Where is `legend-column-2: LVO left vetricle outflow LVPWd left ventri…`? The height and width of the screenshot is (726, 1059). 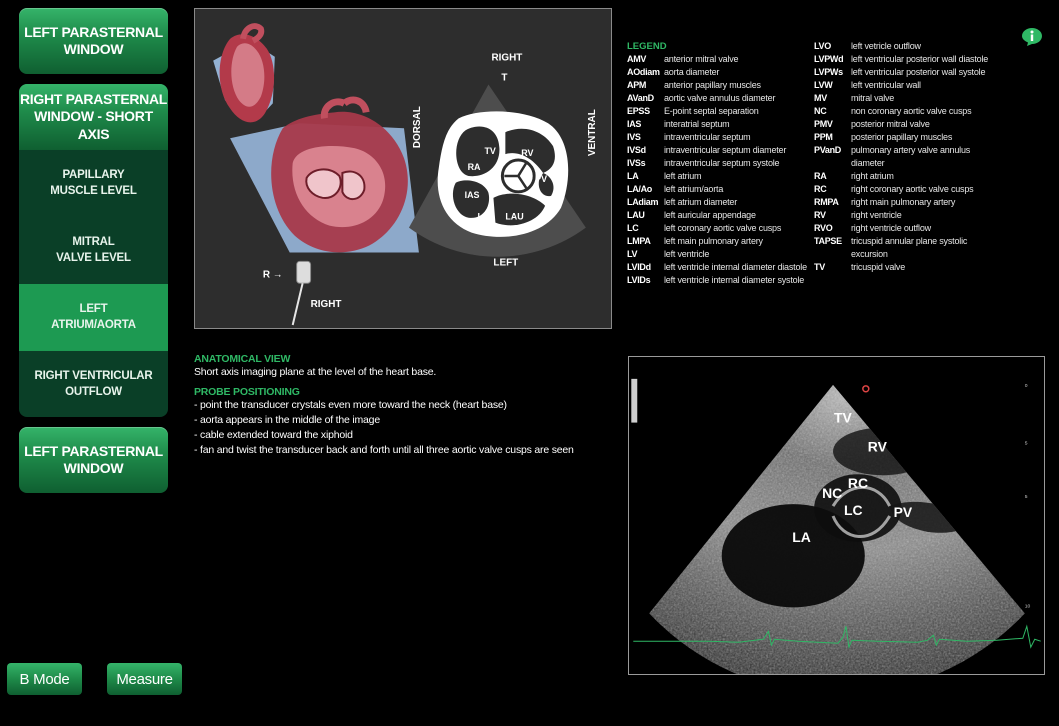 legend-column-2: LVO left vetricle outflow LVPWd left ventri… is located at coordinates (909, 163).